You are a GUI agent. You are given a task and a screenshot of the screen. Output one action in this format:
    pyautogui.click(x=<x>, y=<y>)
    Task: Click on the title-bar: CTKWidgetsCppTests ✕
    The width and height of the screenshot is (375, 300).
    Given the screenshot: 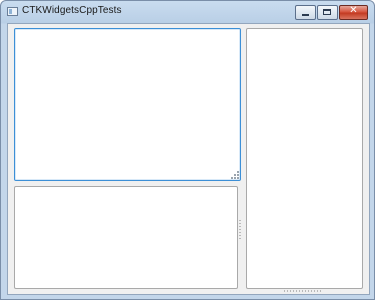 What is the action you would take?
    pyautogui.click(x=187, y=12)
    